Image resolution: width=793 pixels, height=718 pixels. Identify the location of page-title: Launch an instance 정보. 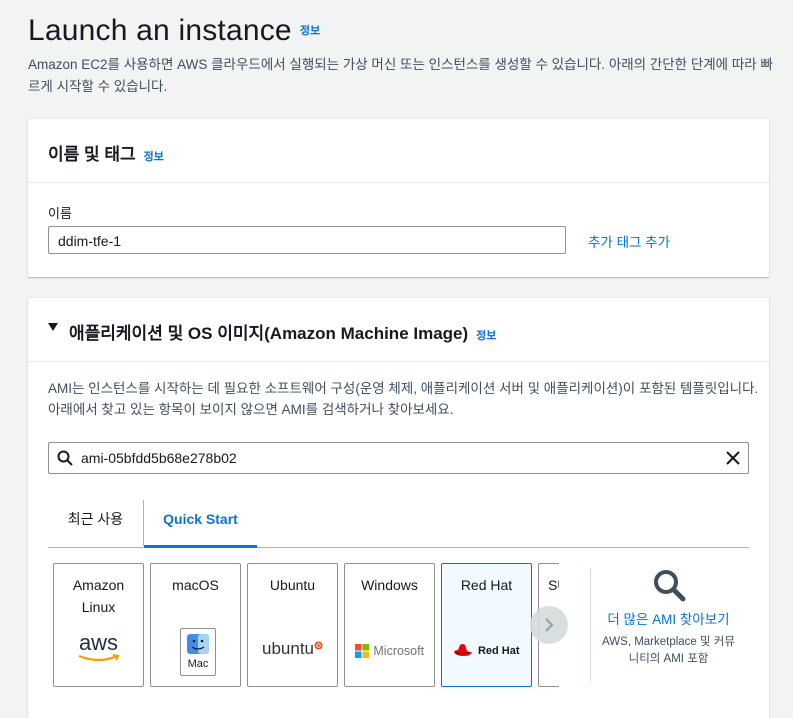
(174, 31).